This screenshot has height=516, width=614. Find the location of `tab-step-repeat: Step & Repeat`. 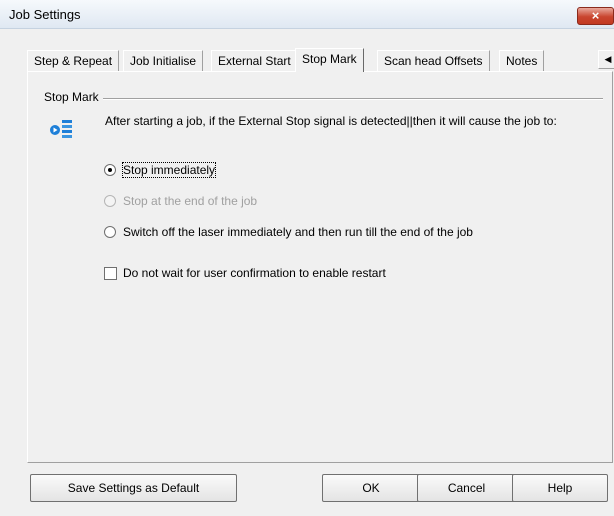

tab-step-repeat: Step & Repeat is located at coordinates (73, 60).